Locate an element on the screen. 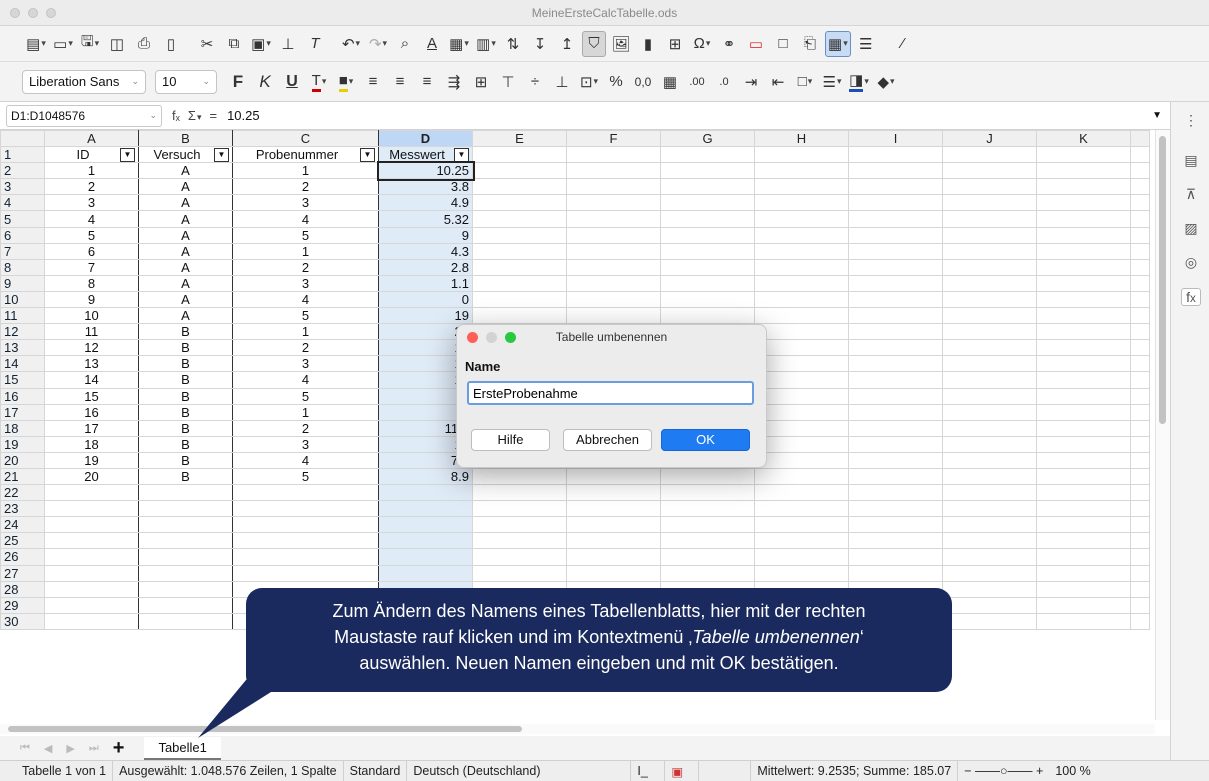 This screenshot has width=1209, height=781. language-status: Deutsch (Deutschland) is located at coordinates (519, 771).